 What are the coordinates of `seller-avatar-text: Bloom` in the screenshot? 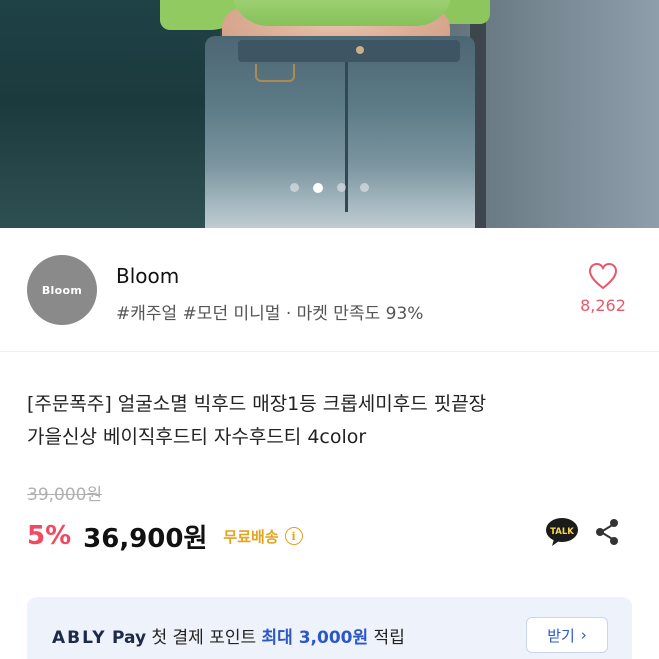 It's located at (62, 290).